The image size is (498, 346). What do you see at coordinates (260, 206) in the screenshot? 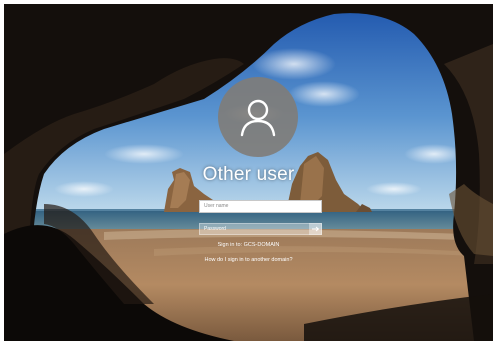
I see `username-field` at bounding box center [260, 206].